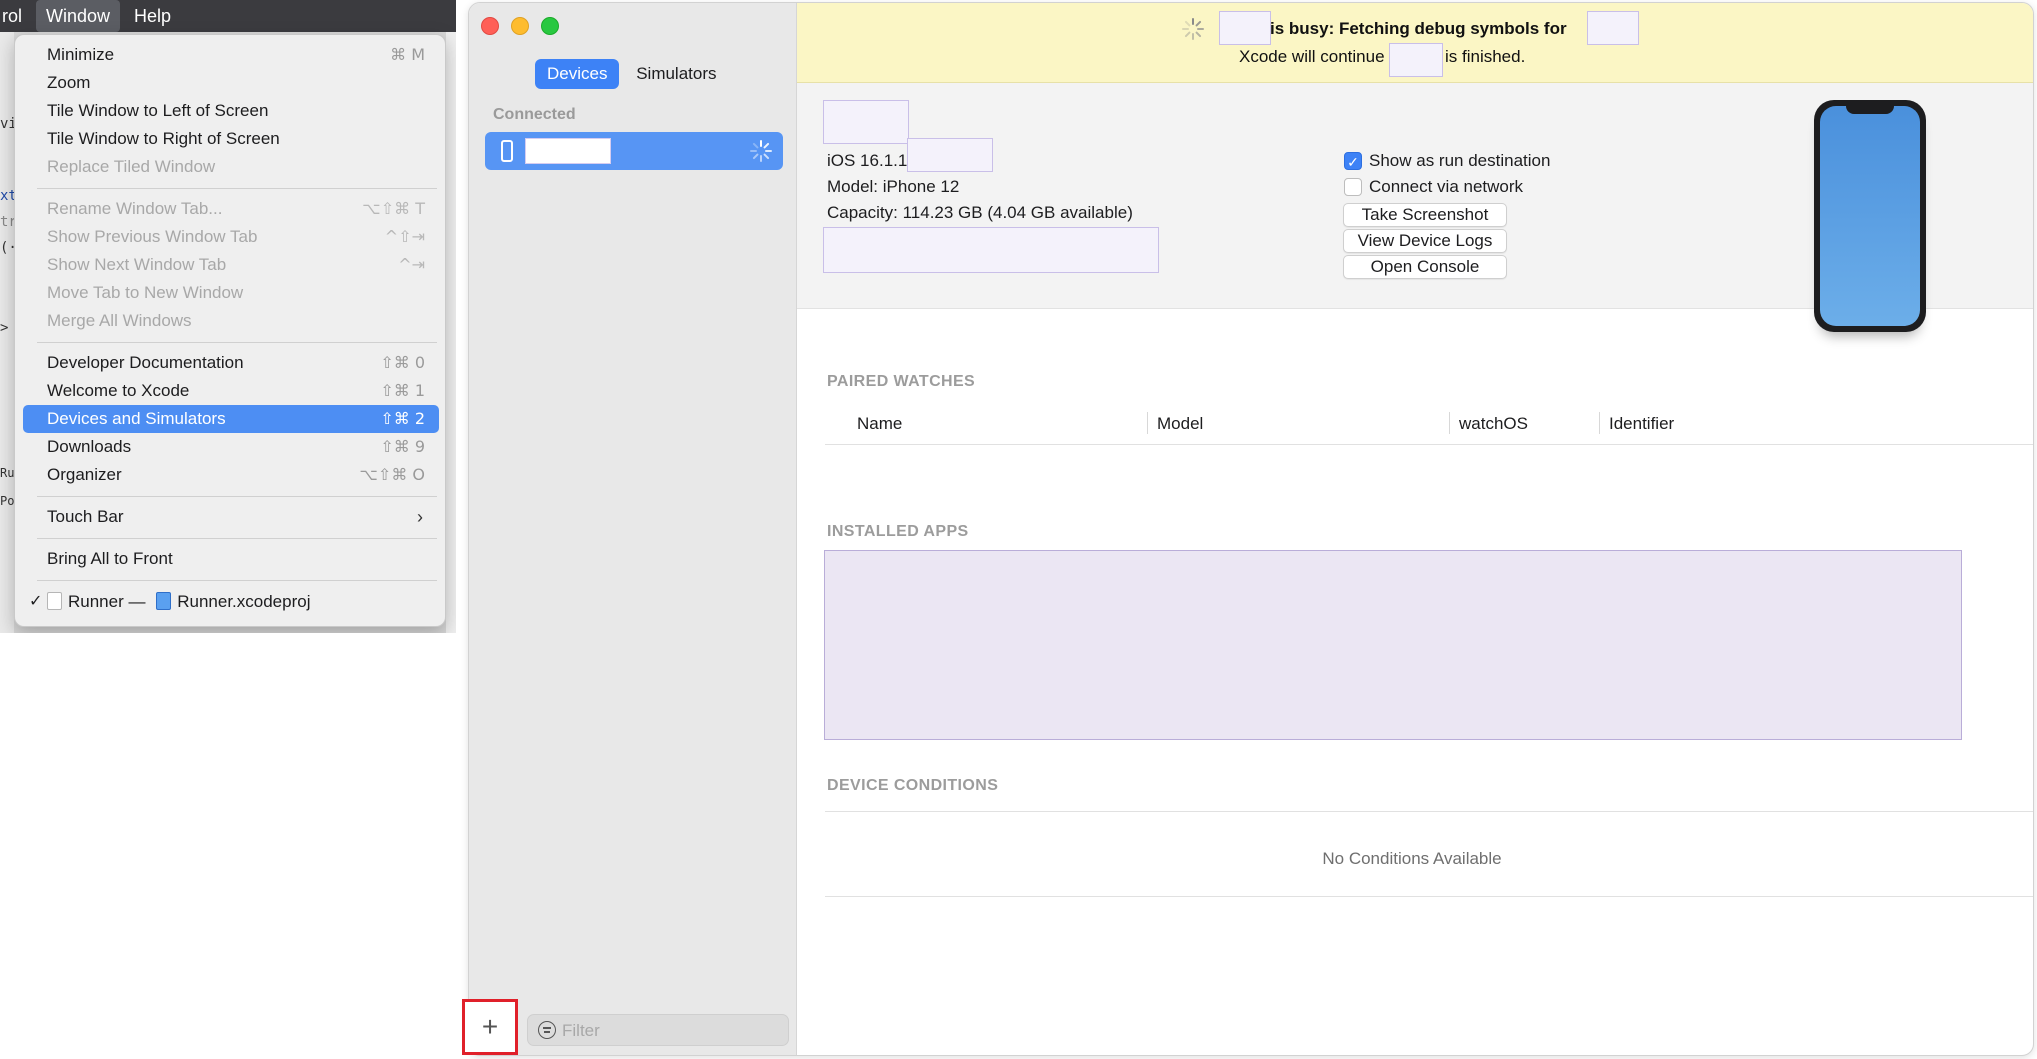 The width and height of the screenshot is (2037, 1059). What do you see at coordinates (867, 160) in the screenshot?
I see `ios-version: iOS 16.1.1` at bounding box center [867, 160].